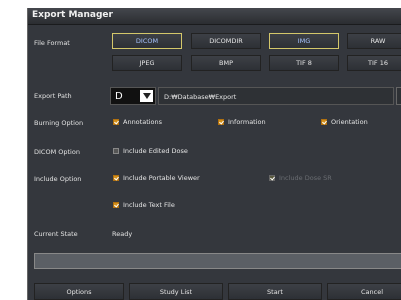 This screenshot has height=300, width=401. Describe the element at coordinates (272, 178) in the screenshot. I see `checkbox-disabled-icon` at that location.